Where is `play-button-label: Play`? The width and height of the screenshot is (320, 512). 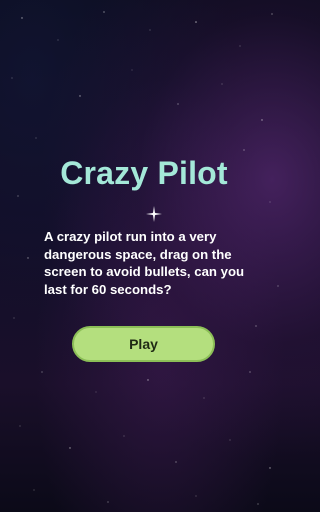 play-button-label: Play is located at coordinates (143, 344).